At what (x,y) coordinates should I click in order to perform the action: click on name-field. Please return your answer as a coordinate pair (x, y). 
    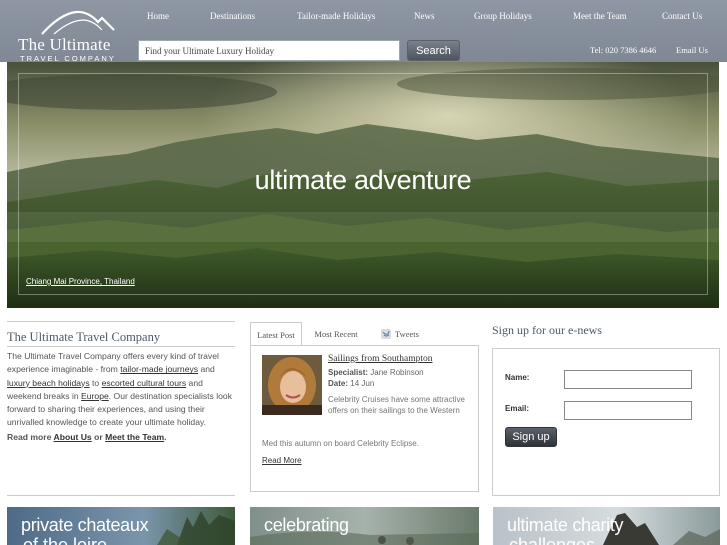
    Looking at the image, I should click on (628, 379).